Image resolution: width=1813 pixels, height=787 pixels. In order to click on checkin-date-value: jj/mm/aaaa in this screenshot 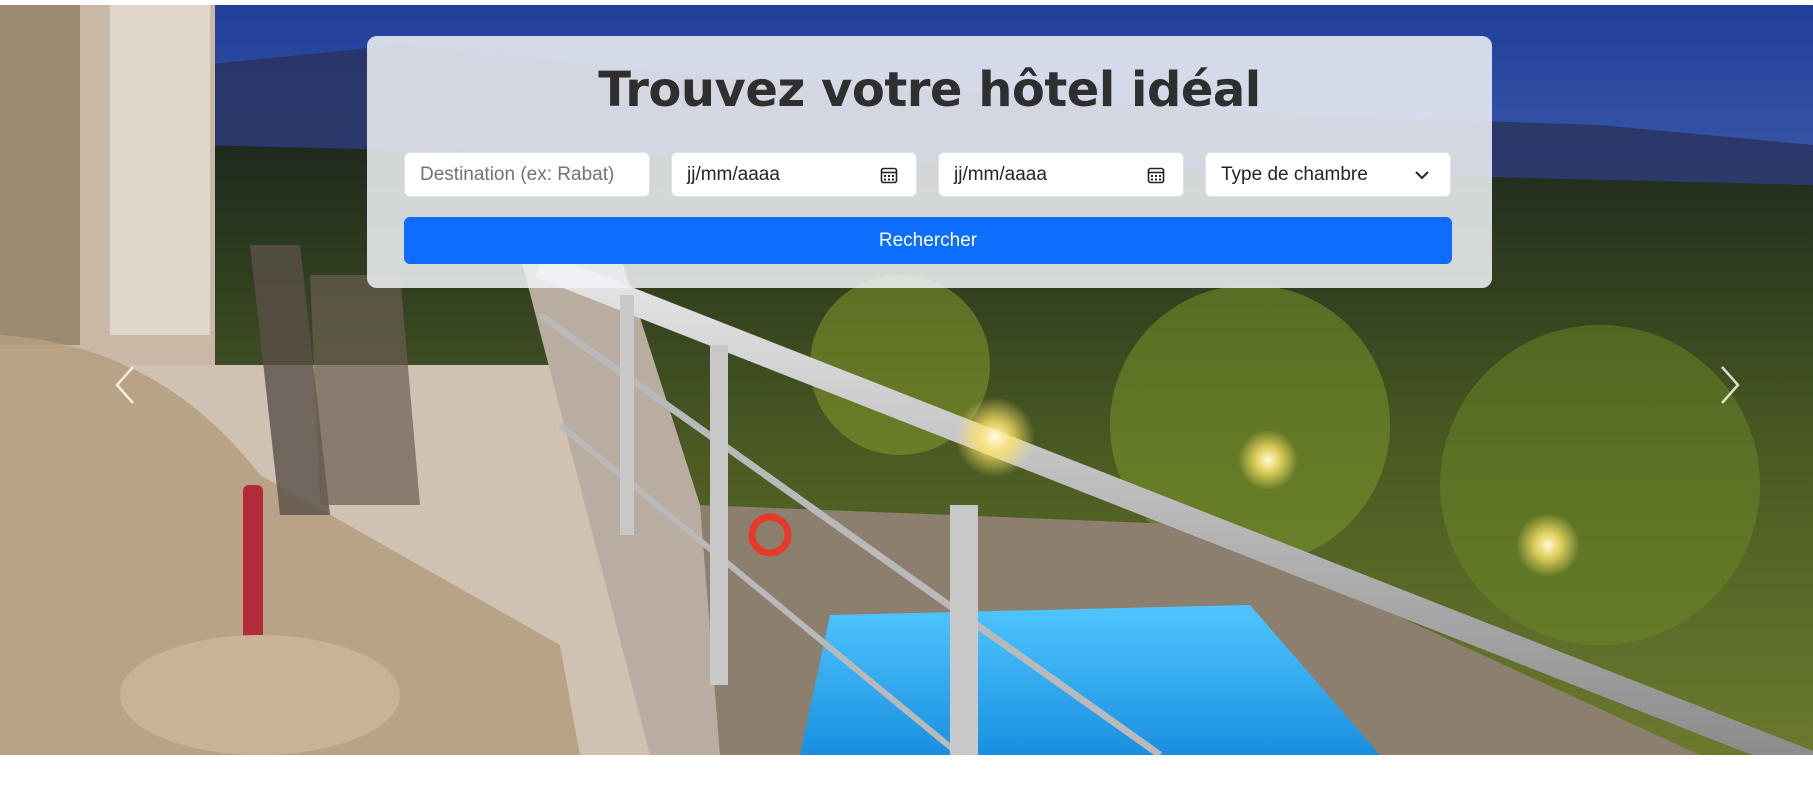, I will do `click(733, 174)`.